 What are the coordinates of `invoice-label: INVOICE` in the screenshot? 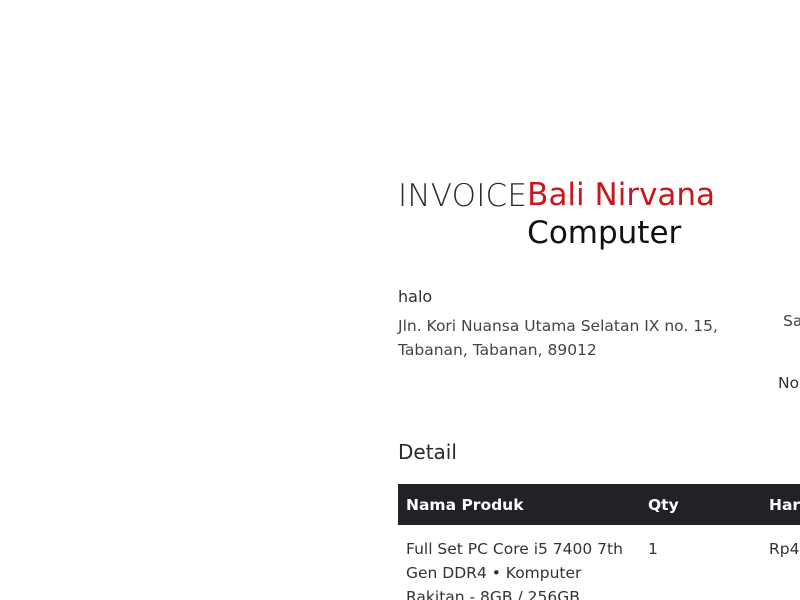 It's located at (463, 196).